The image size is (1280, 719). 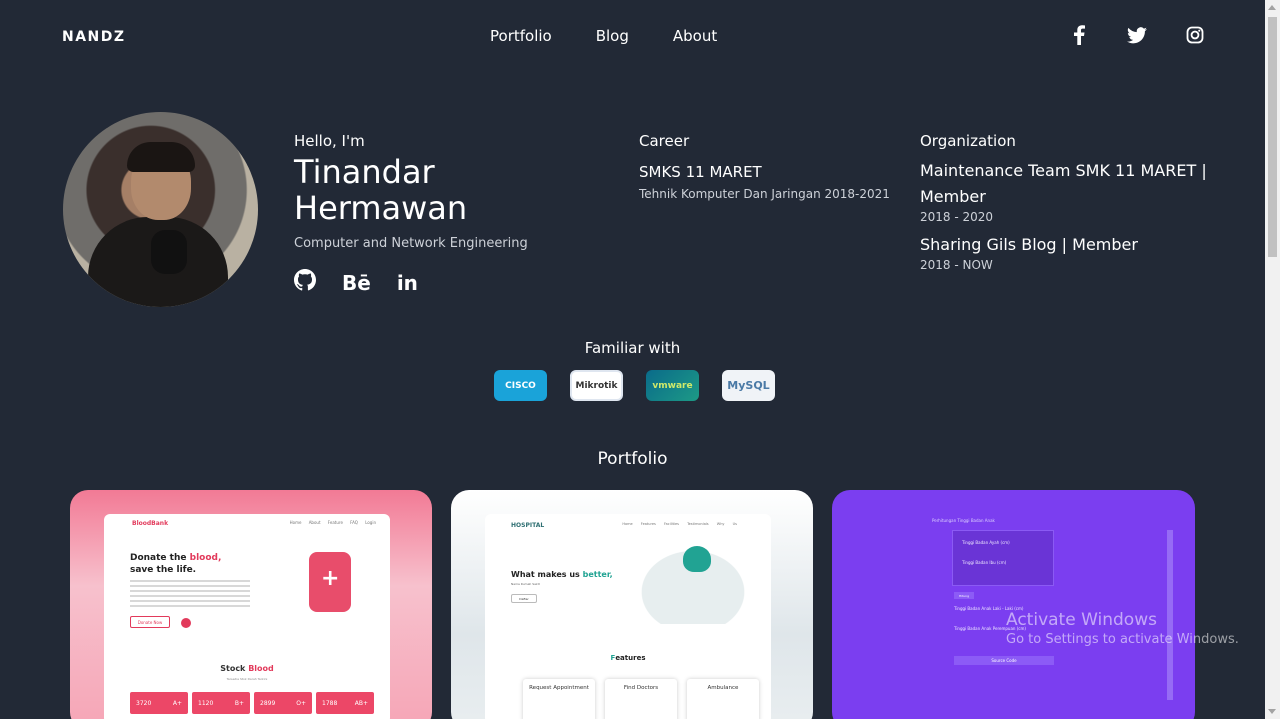 What do you see at coordinates (186, 623) in the screenshot?
I see `play-icon` at bounding box center [186, 623].